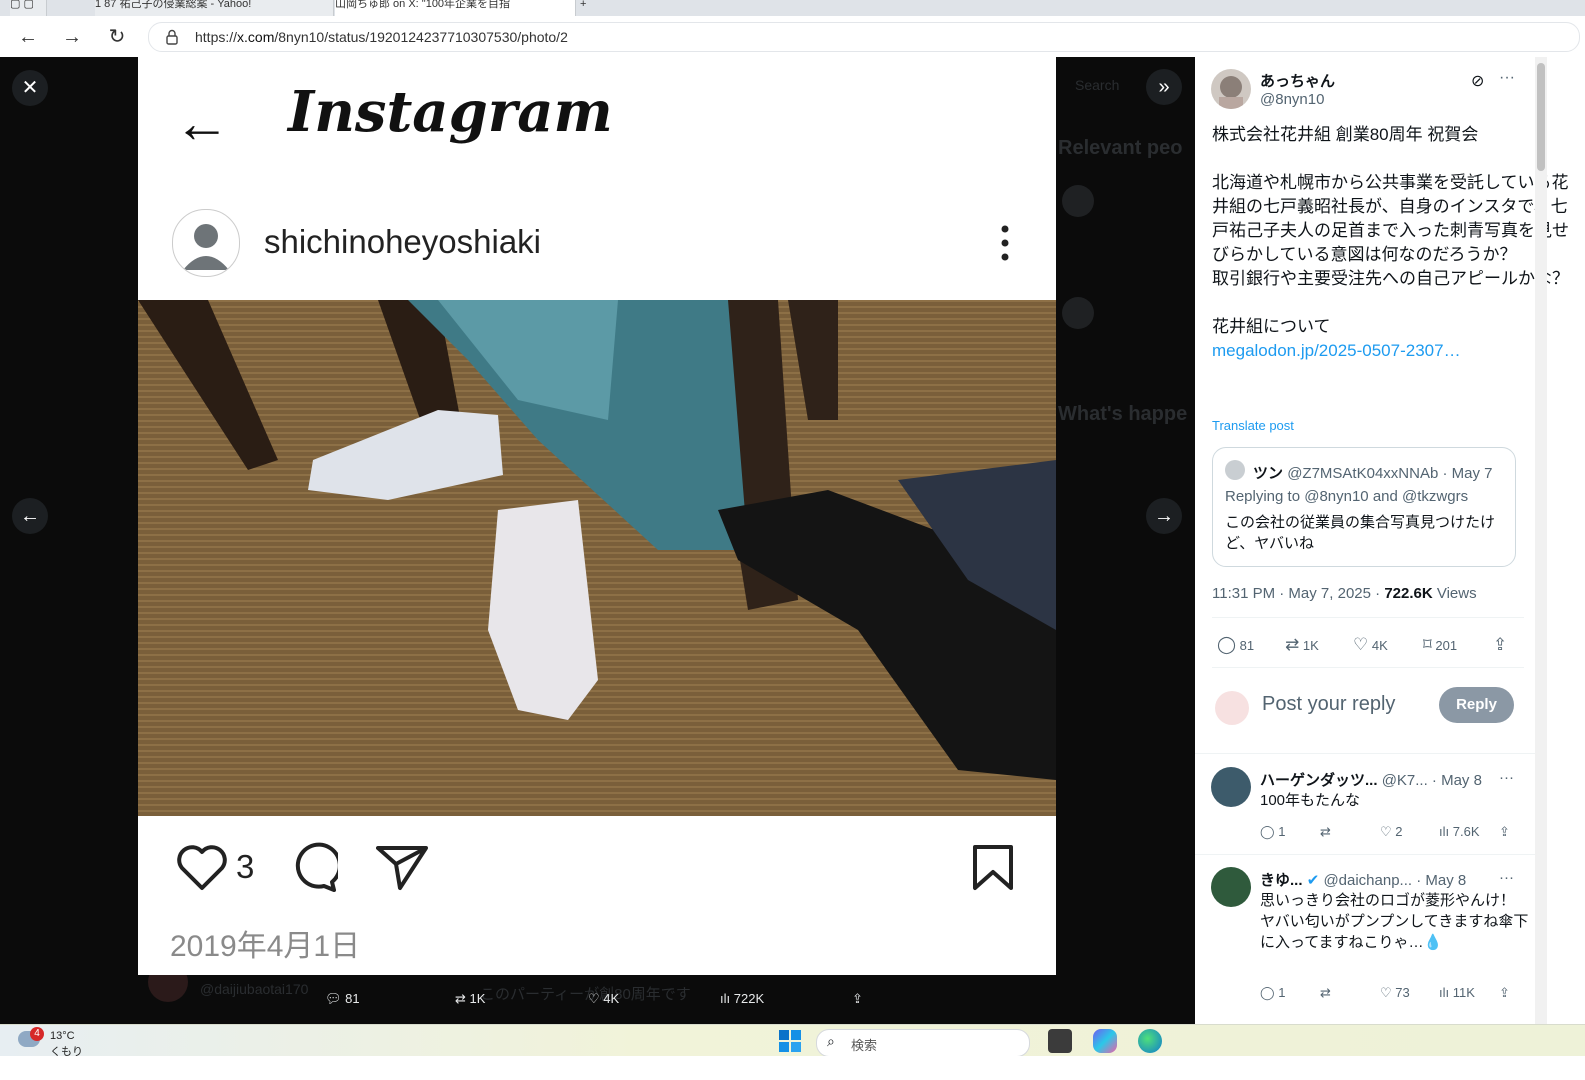 The width and height of the screenshot is (1585, 1080). Describe the element at coordinates (1232, 708) in the screenshot. I see `my-avatar` at that location.